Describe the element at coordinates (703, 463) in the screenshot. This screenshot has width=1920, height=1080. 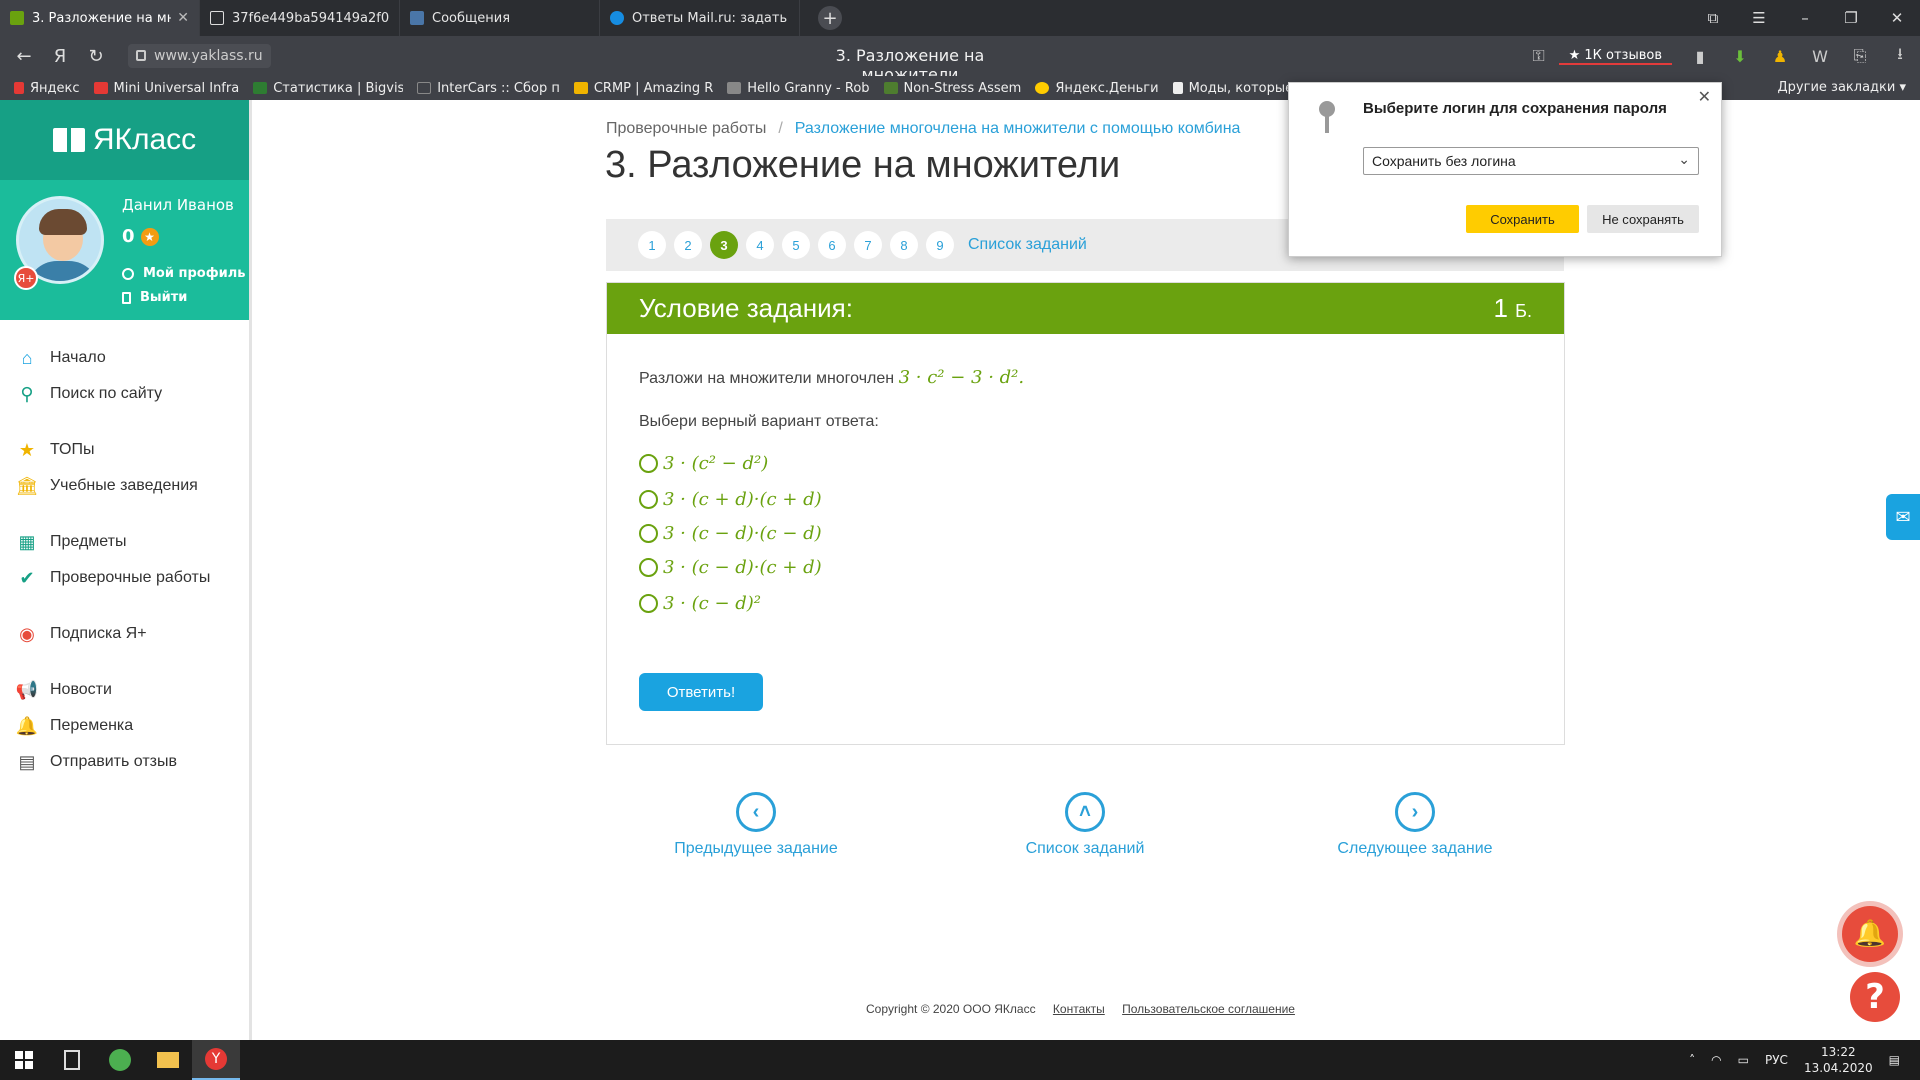
I see `answer-option: 3 · (c² − d²)` at that location.